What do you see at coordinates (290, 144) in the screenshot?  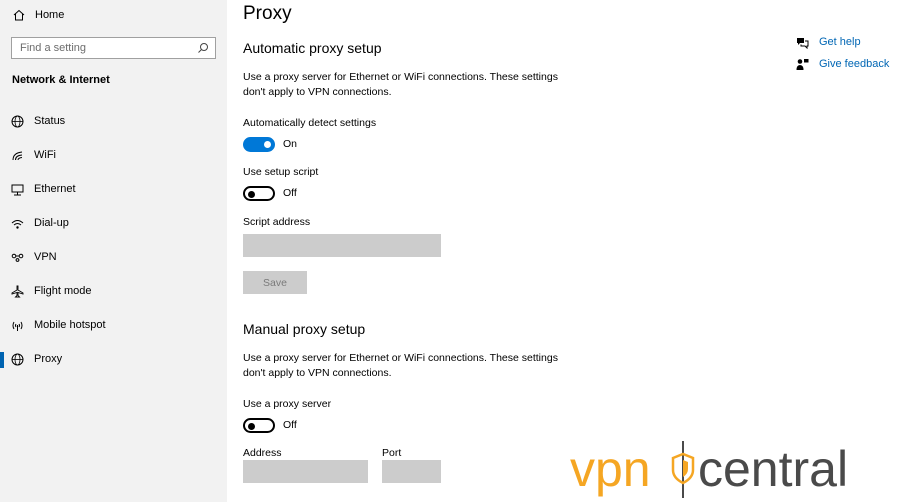 I see `detect-settings-state: On` at bounding box center [290, 144].